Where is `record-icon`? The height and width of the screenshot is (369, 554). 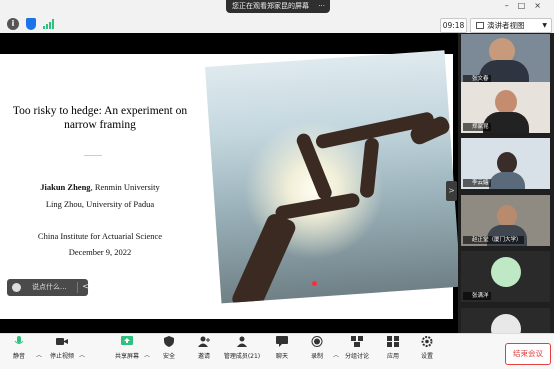
record-icon is located at coordinates (317, 341).